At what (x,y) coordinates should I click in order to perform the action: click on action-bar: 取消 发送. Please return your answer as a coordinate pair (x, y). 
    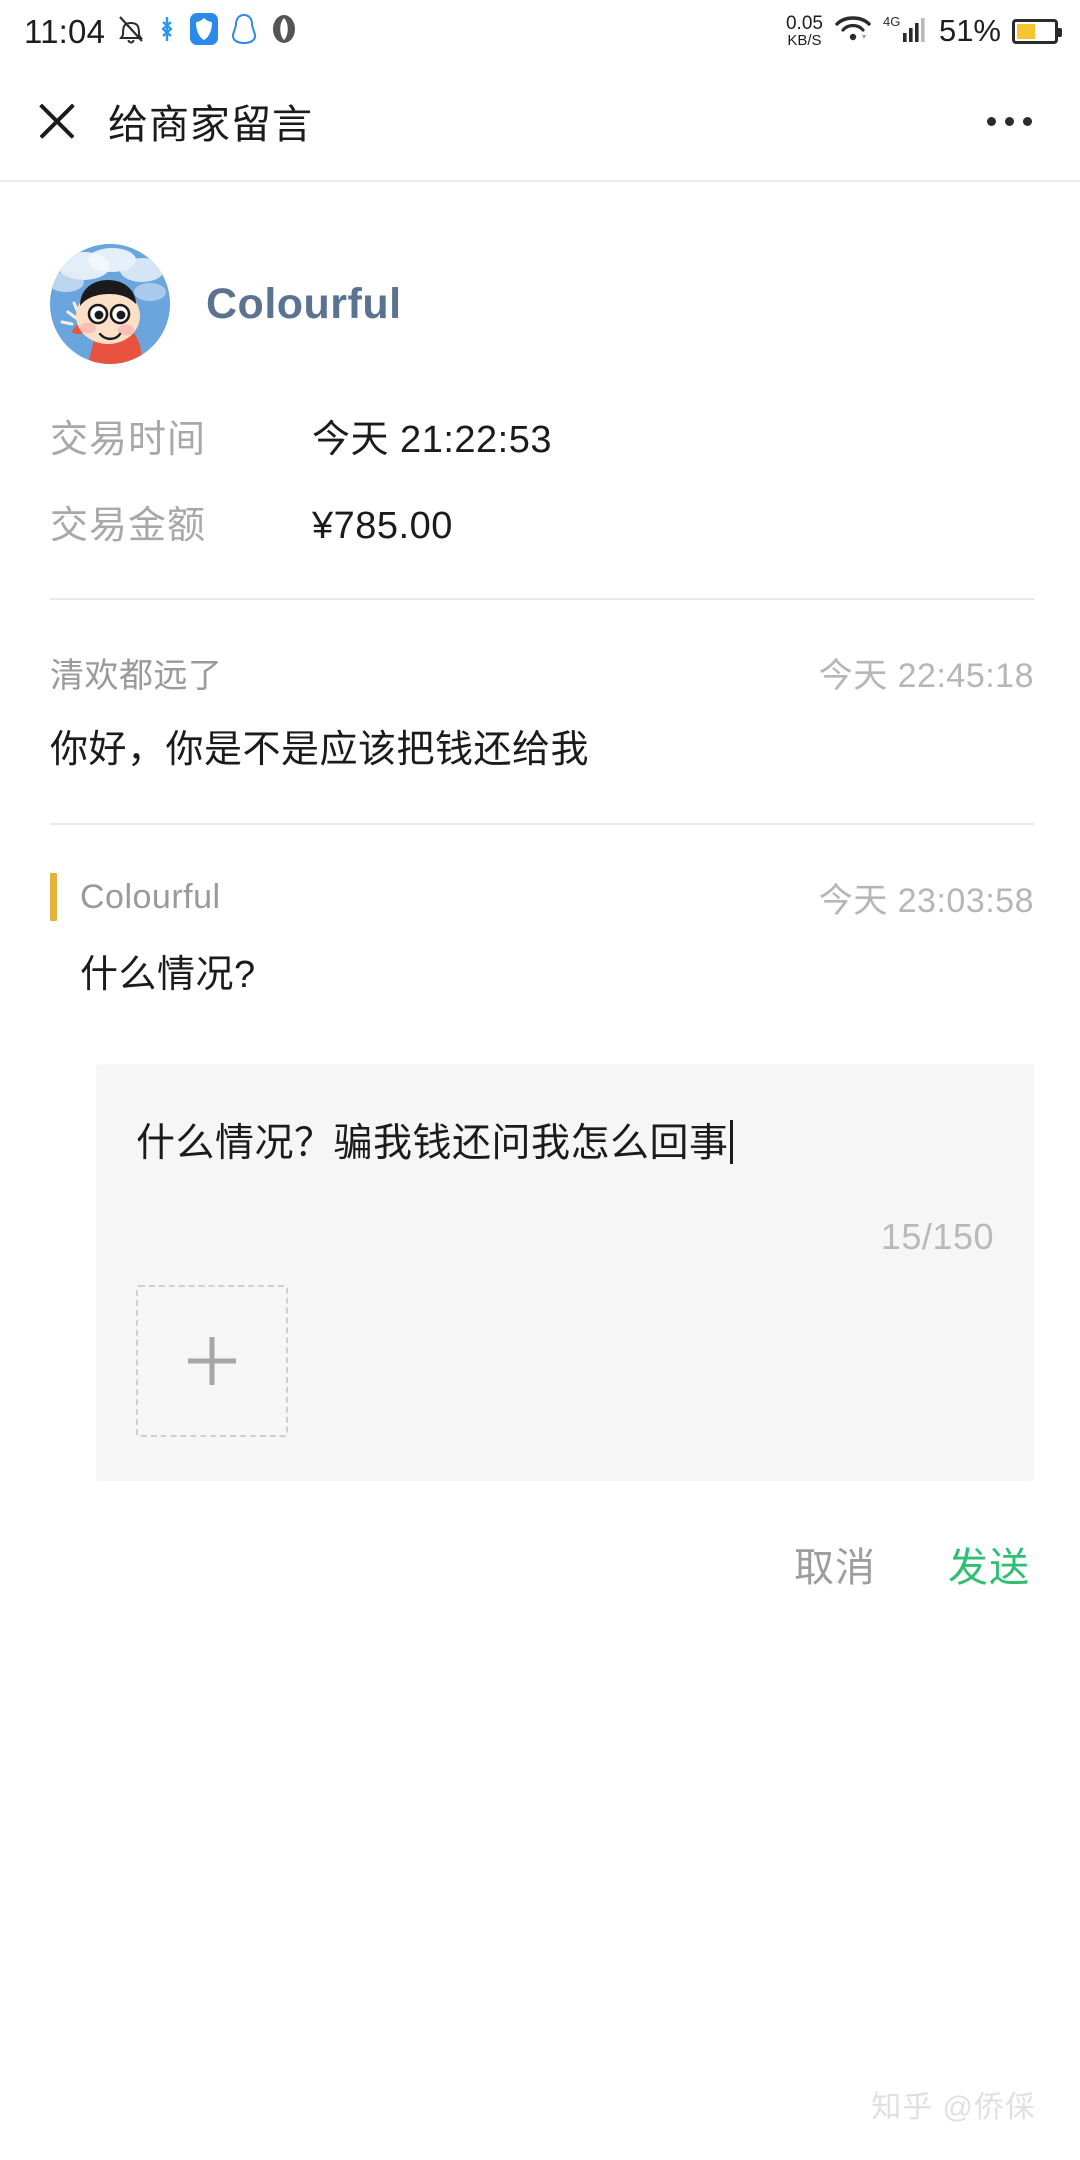
    Looking at the image, I should click on (540, 1540).